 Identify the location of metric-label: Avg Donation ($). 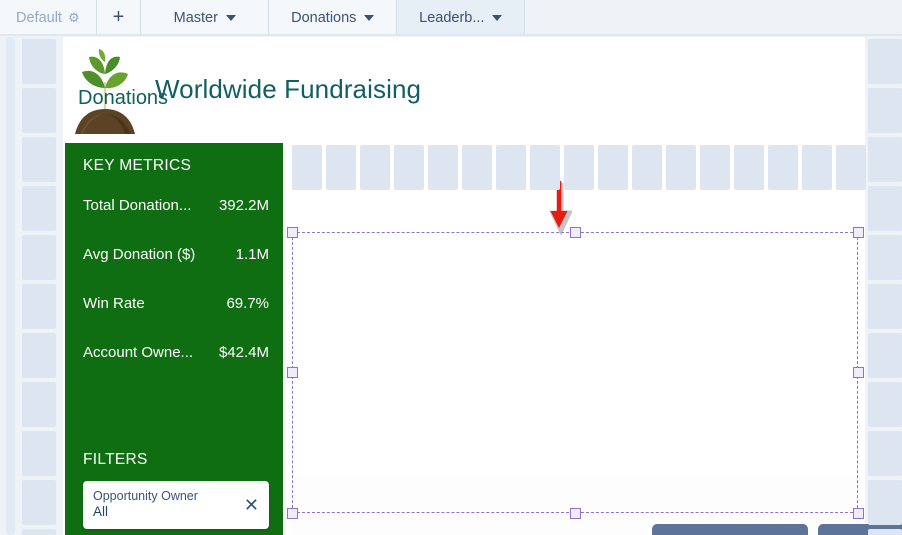
(139, 254).